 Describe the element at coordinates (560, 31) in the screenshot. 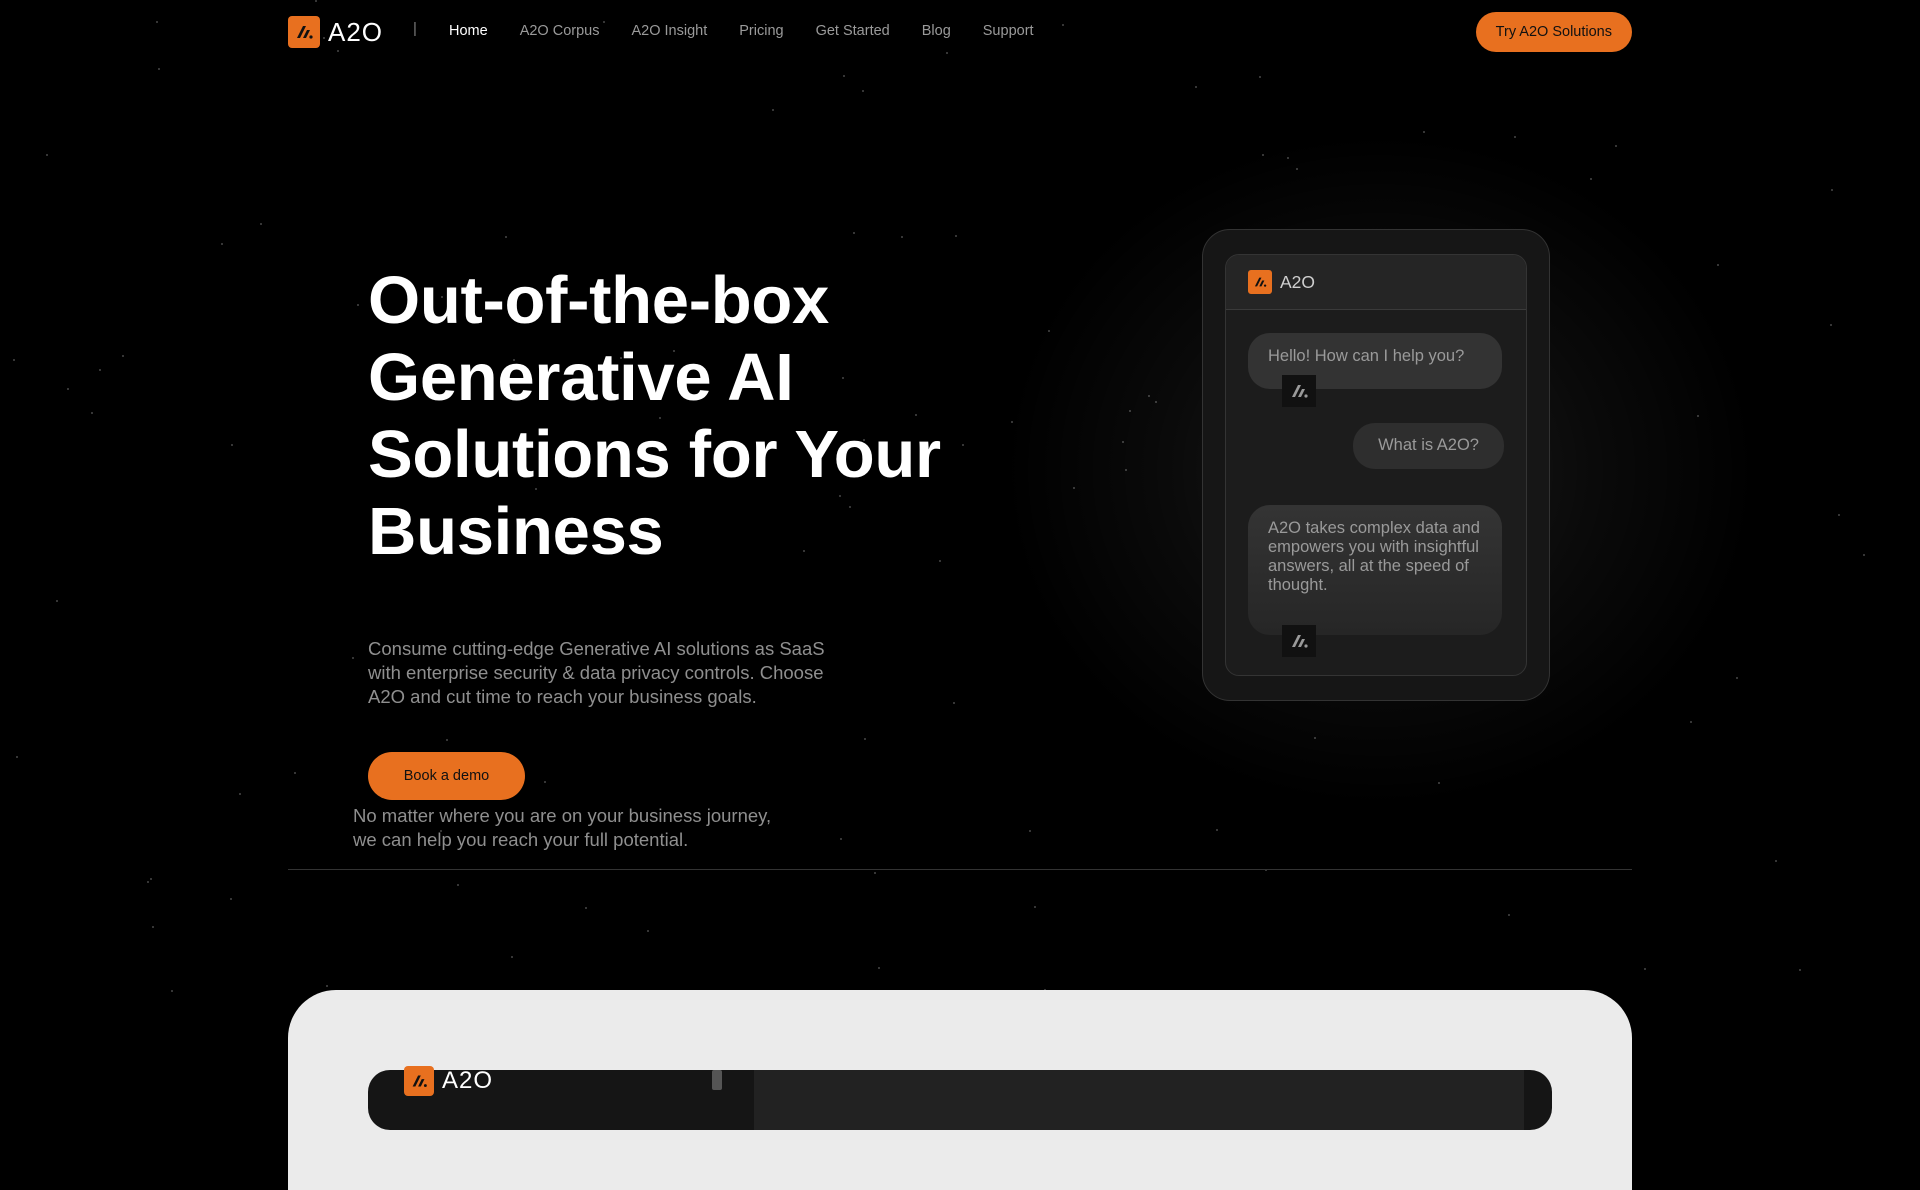

I see `nav-link-a2o-corpus: A2O Corpus` at that location.